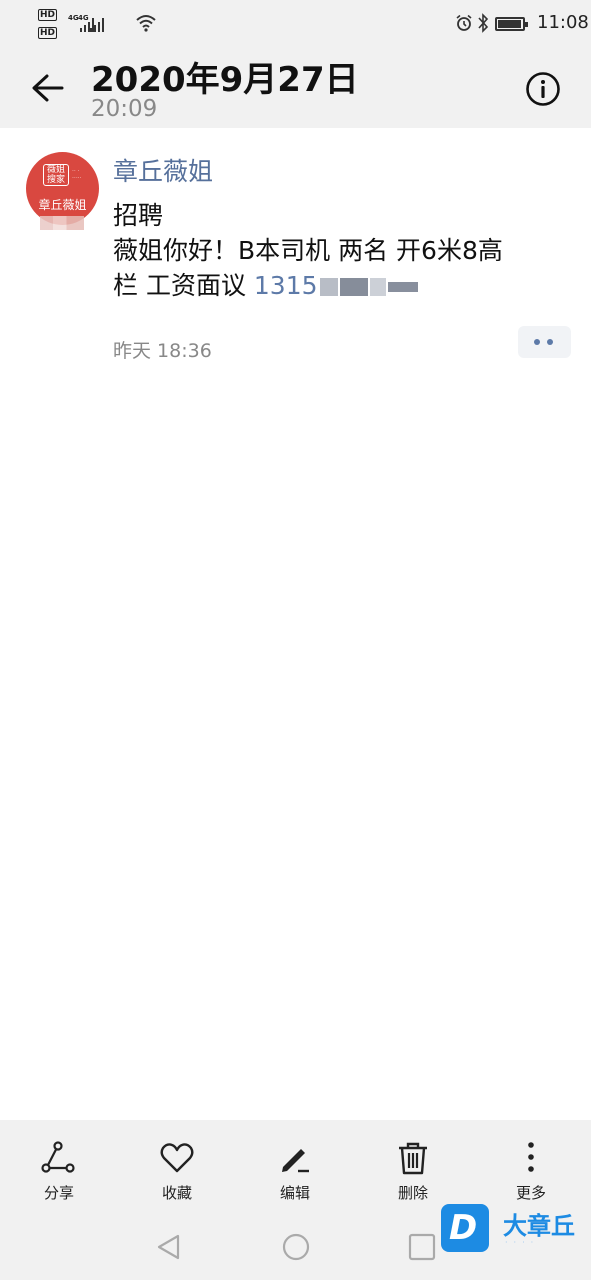 Image resolution: width=591 pixels, height=1280 pixels. I want to click on watermark-brand: 大章丘, so click(539, 1226).